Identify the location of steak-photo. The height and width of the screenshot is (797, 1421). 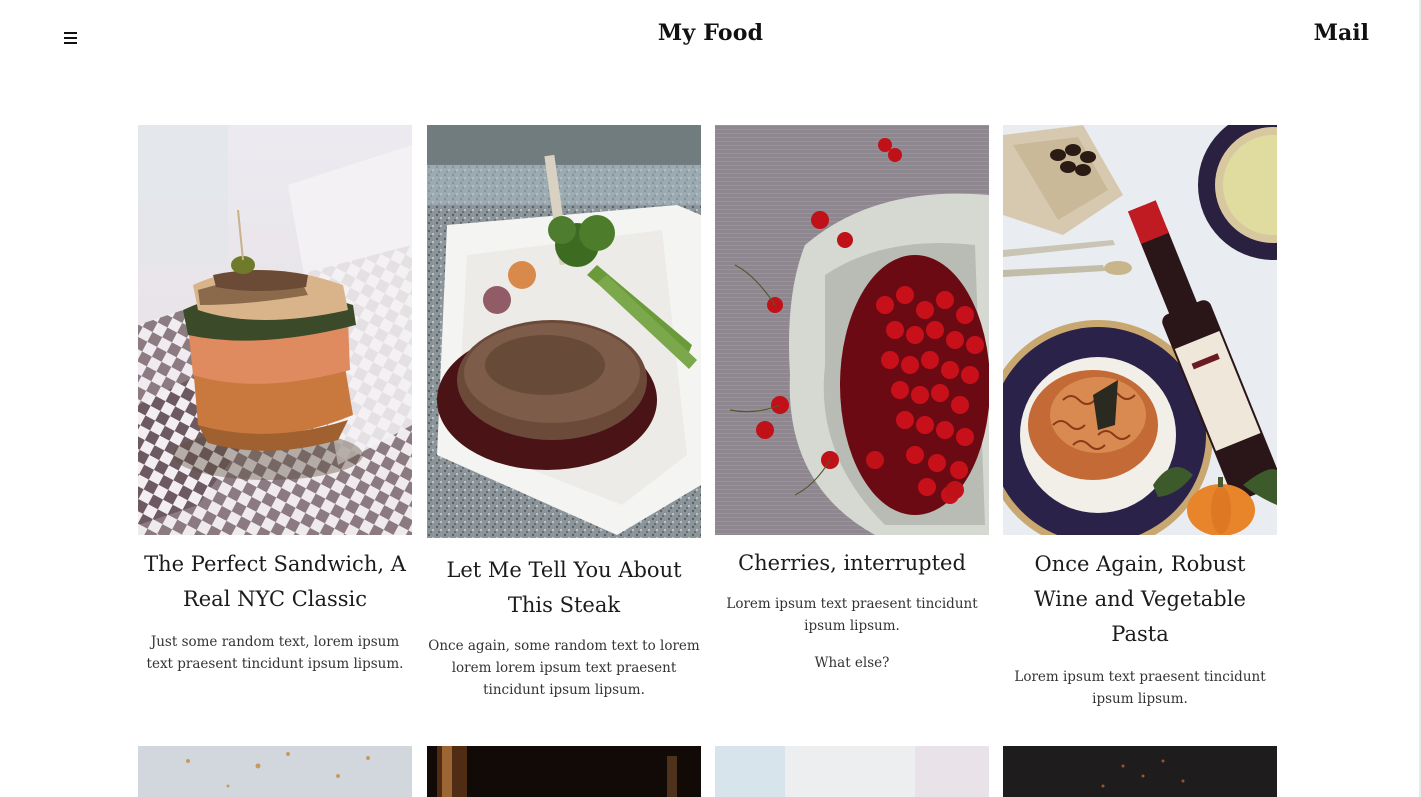
(564, 331).